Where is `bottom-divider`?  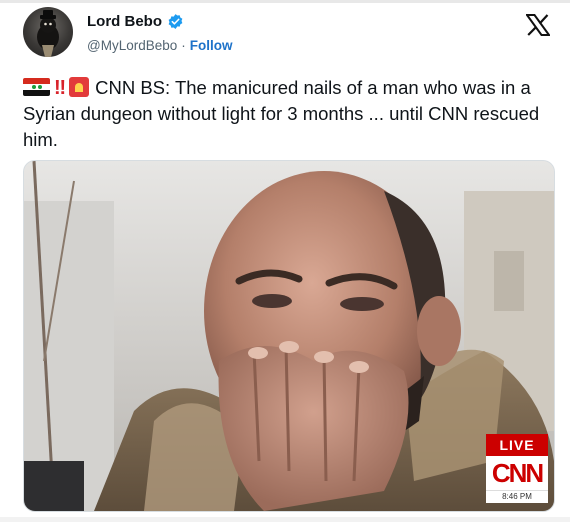 bottom-divider is located at coordinates (285, 519).